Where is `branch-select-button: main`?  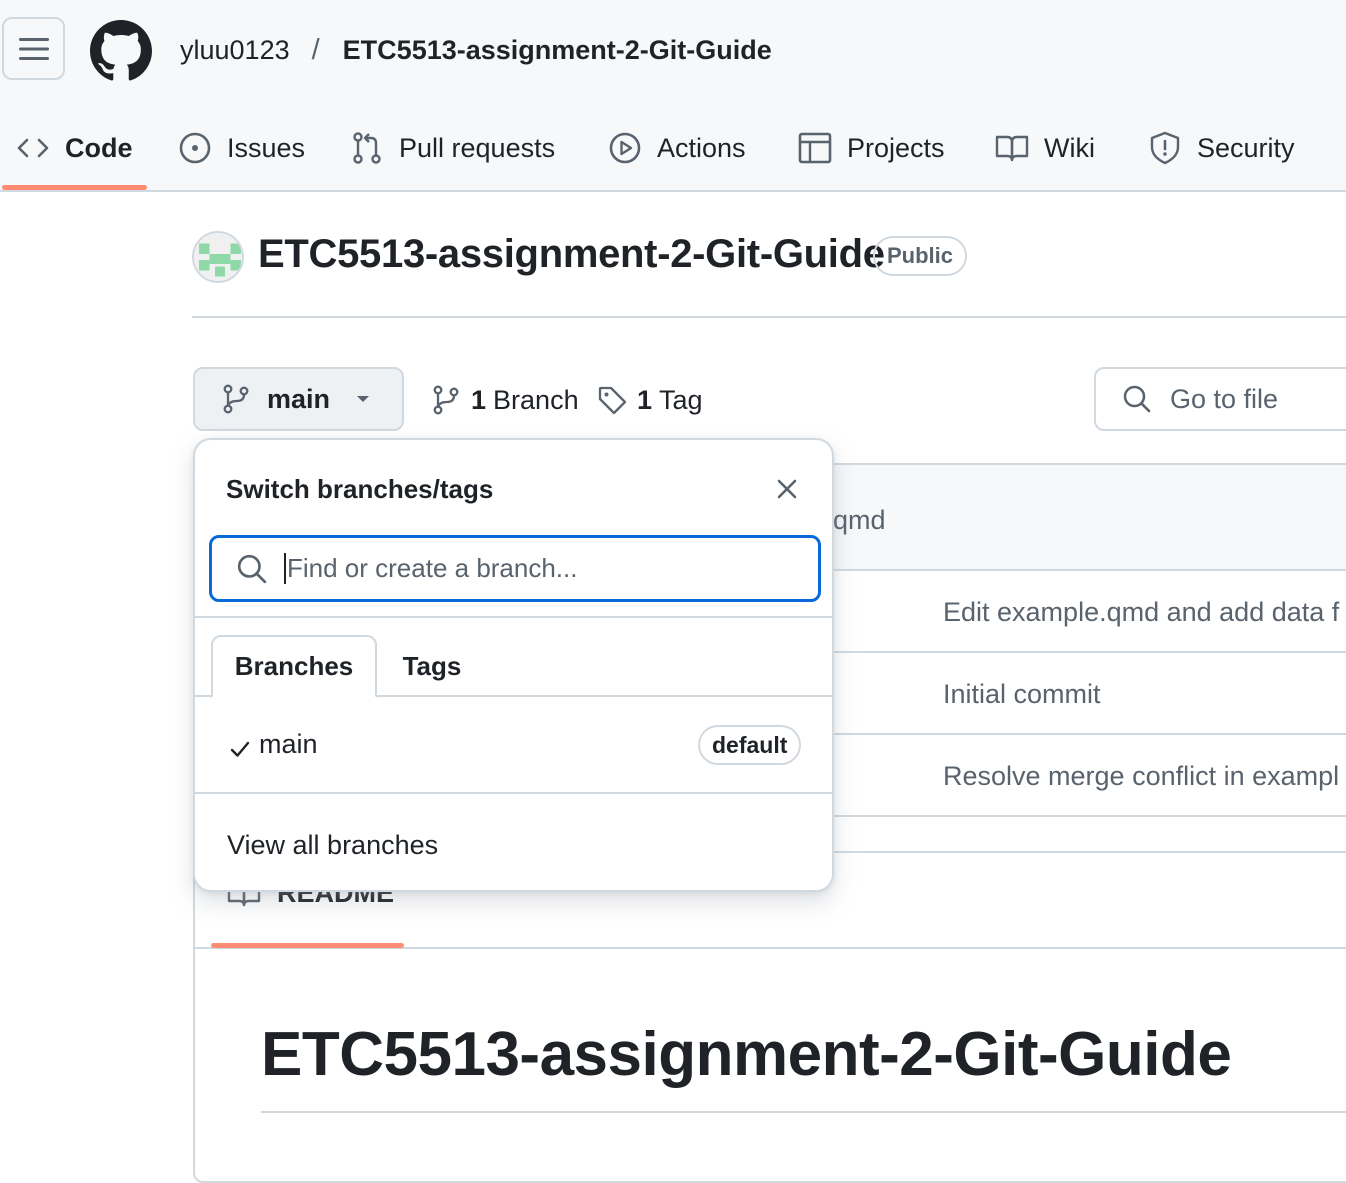
branch-select-button: main is located at coordinates (298, 399).